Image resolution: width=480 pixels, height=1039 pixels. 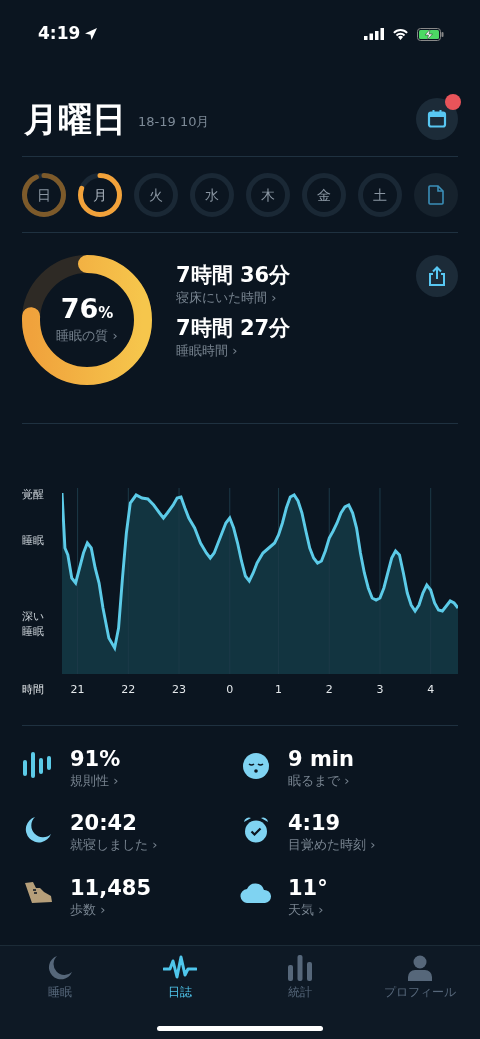 I want to click on stat-link: 目覚めた時刻 ›, so click(x=332, y=845).